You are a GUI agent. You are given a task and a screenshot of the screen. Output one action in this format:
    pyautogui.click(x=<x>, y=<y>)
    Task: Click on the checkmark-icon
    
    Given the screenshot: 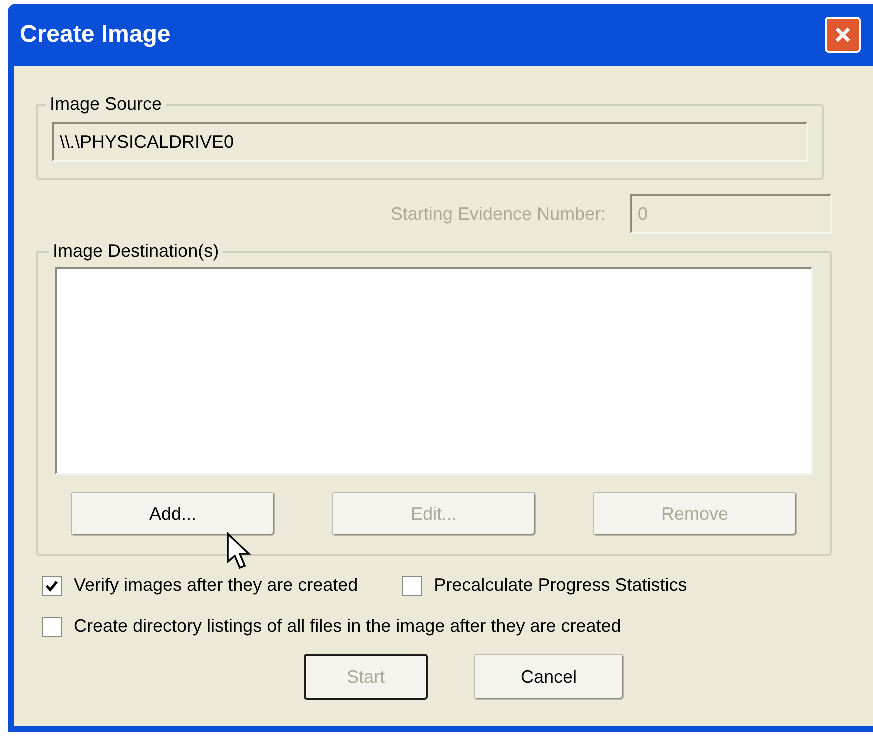 What is the action you would take?
    pyautogui.click(x=52, y=585)
    